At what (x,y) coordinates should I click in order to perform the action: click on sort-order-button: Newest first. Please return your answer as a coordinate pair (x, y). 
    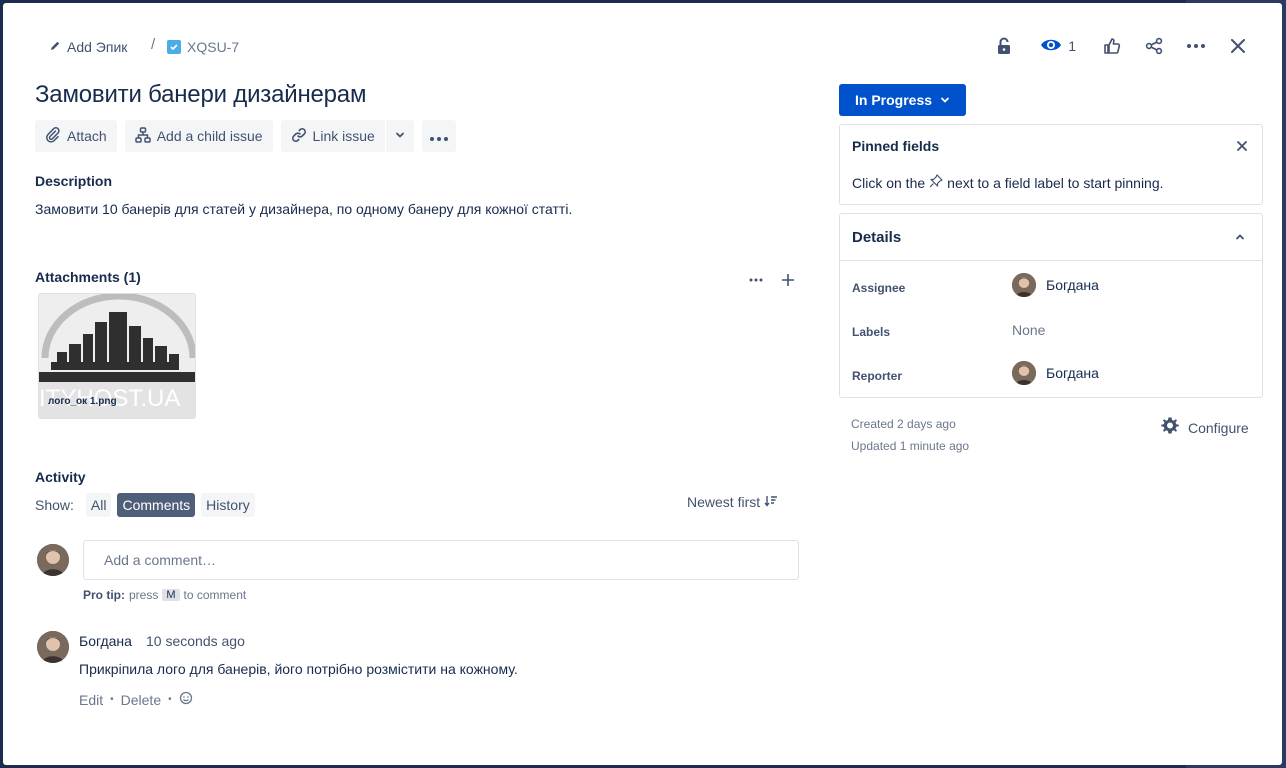
    Looking at the image, I should click on (732, 502).